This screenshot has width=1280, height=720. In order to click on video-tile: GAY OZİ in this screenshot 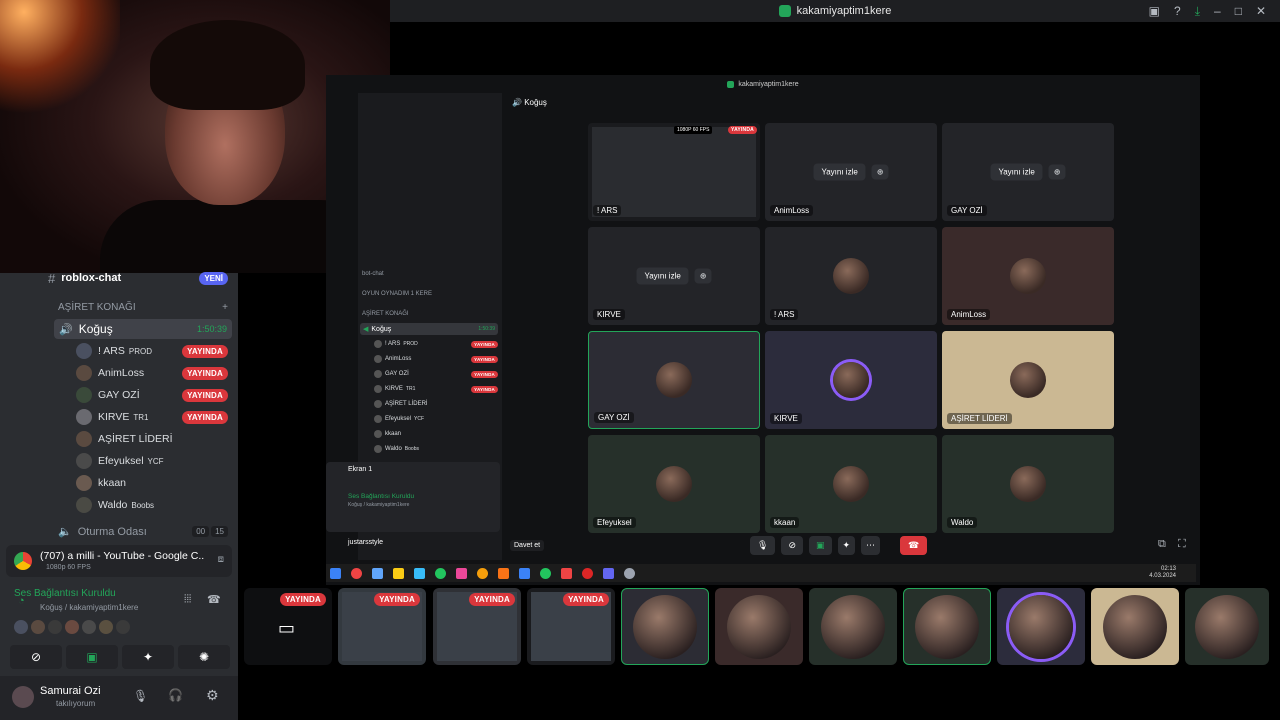, I will do `click(674, 380)`.